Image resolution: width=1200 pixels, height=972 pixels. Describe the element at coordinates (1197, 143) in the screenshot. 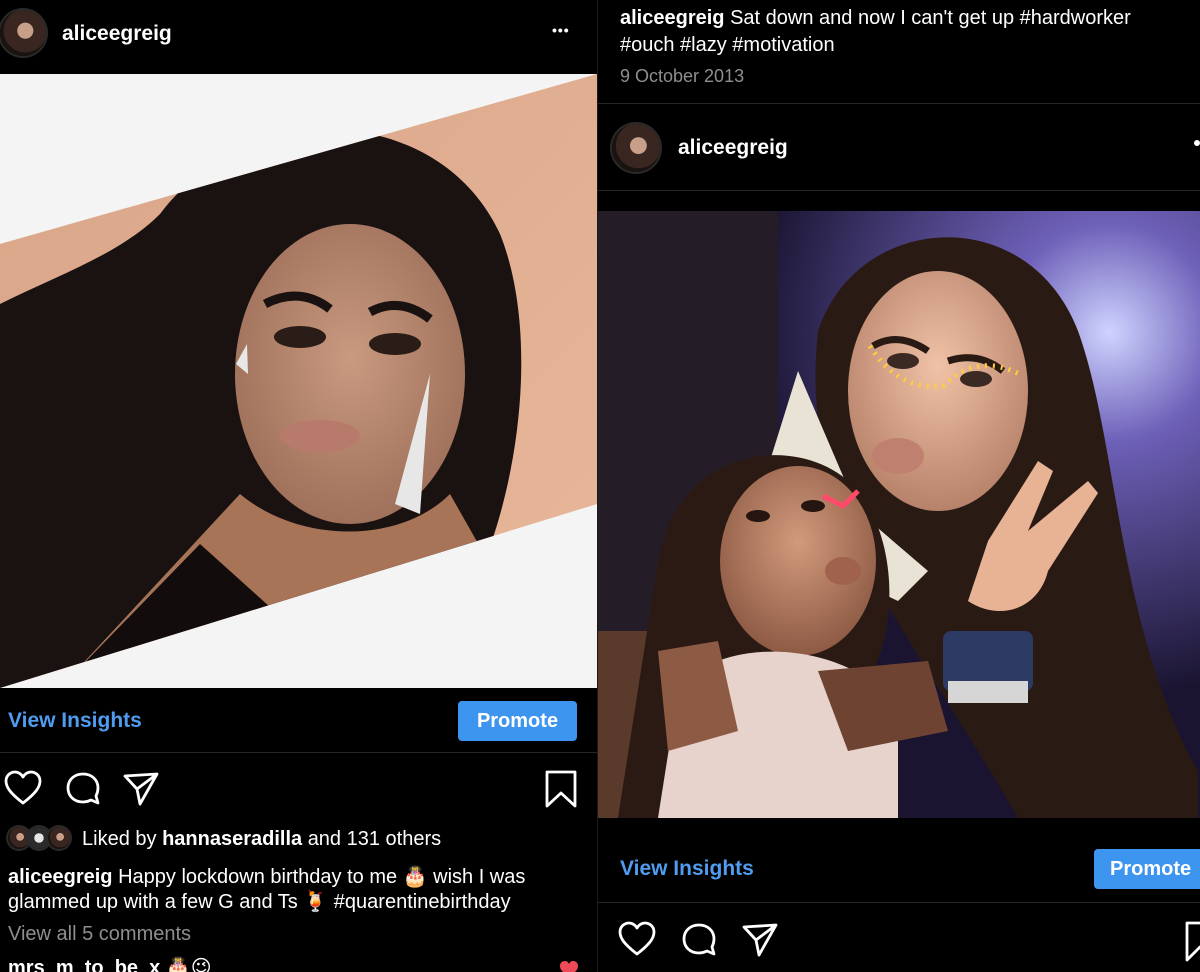

I see `more-options-icon` at that location.